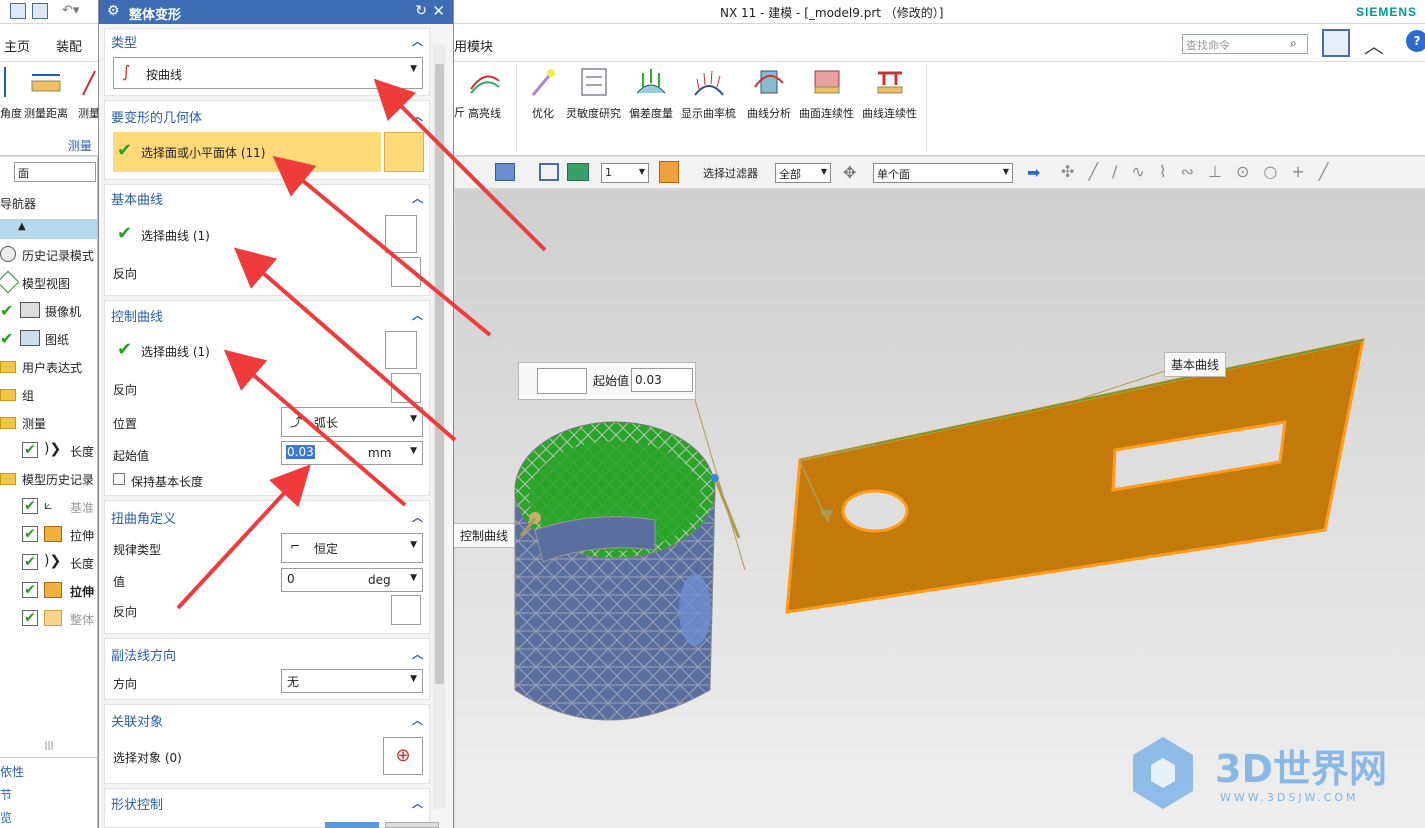 The height and width of the screenshot is (828, 1425). What do you see at coordinates (48, 451) in the screenshot?
I see `nav-measure-length: ✔)❯ 长度` at bounding box center [48, 451].